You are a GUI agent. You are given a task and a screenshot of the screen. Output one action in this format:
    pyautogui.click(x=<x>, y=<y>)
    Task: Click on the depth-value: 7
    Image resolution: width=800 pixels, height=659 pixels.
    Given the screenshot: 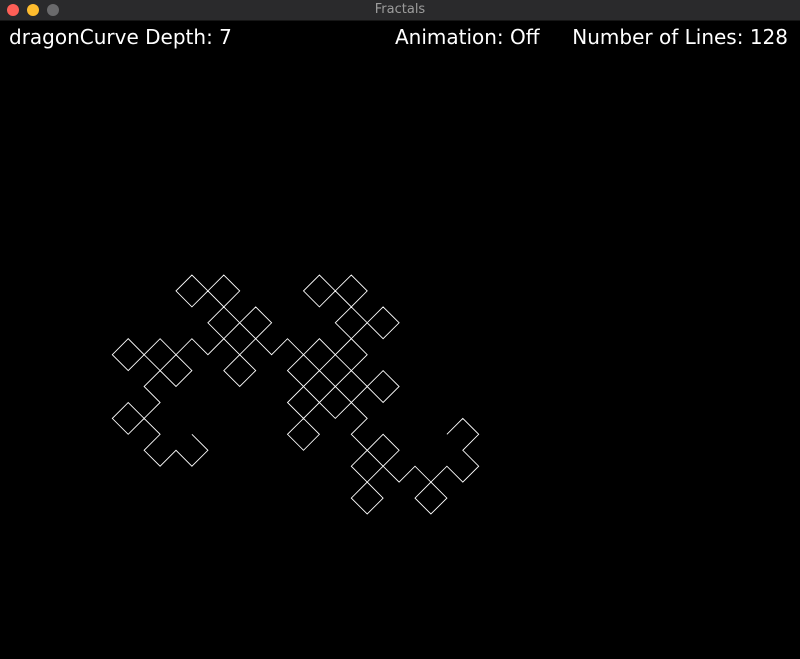 What is the action you would take?
    pyautogui.click(x=225, y=37)
    